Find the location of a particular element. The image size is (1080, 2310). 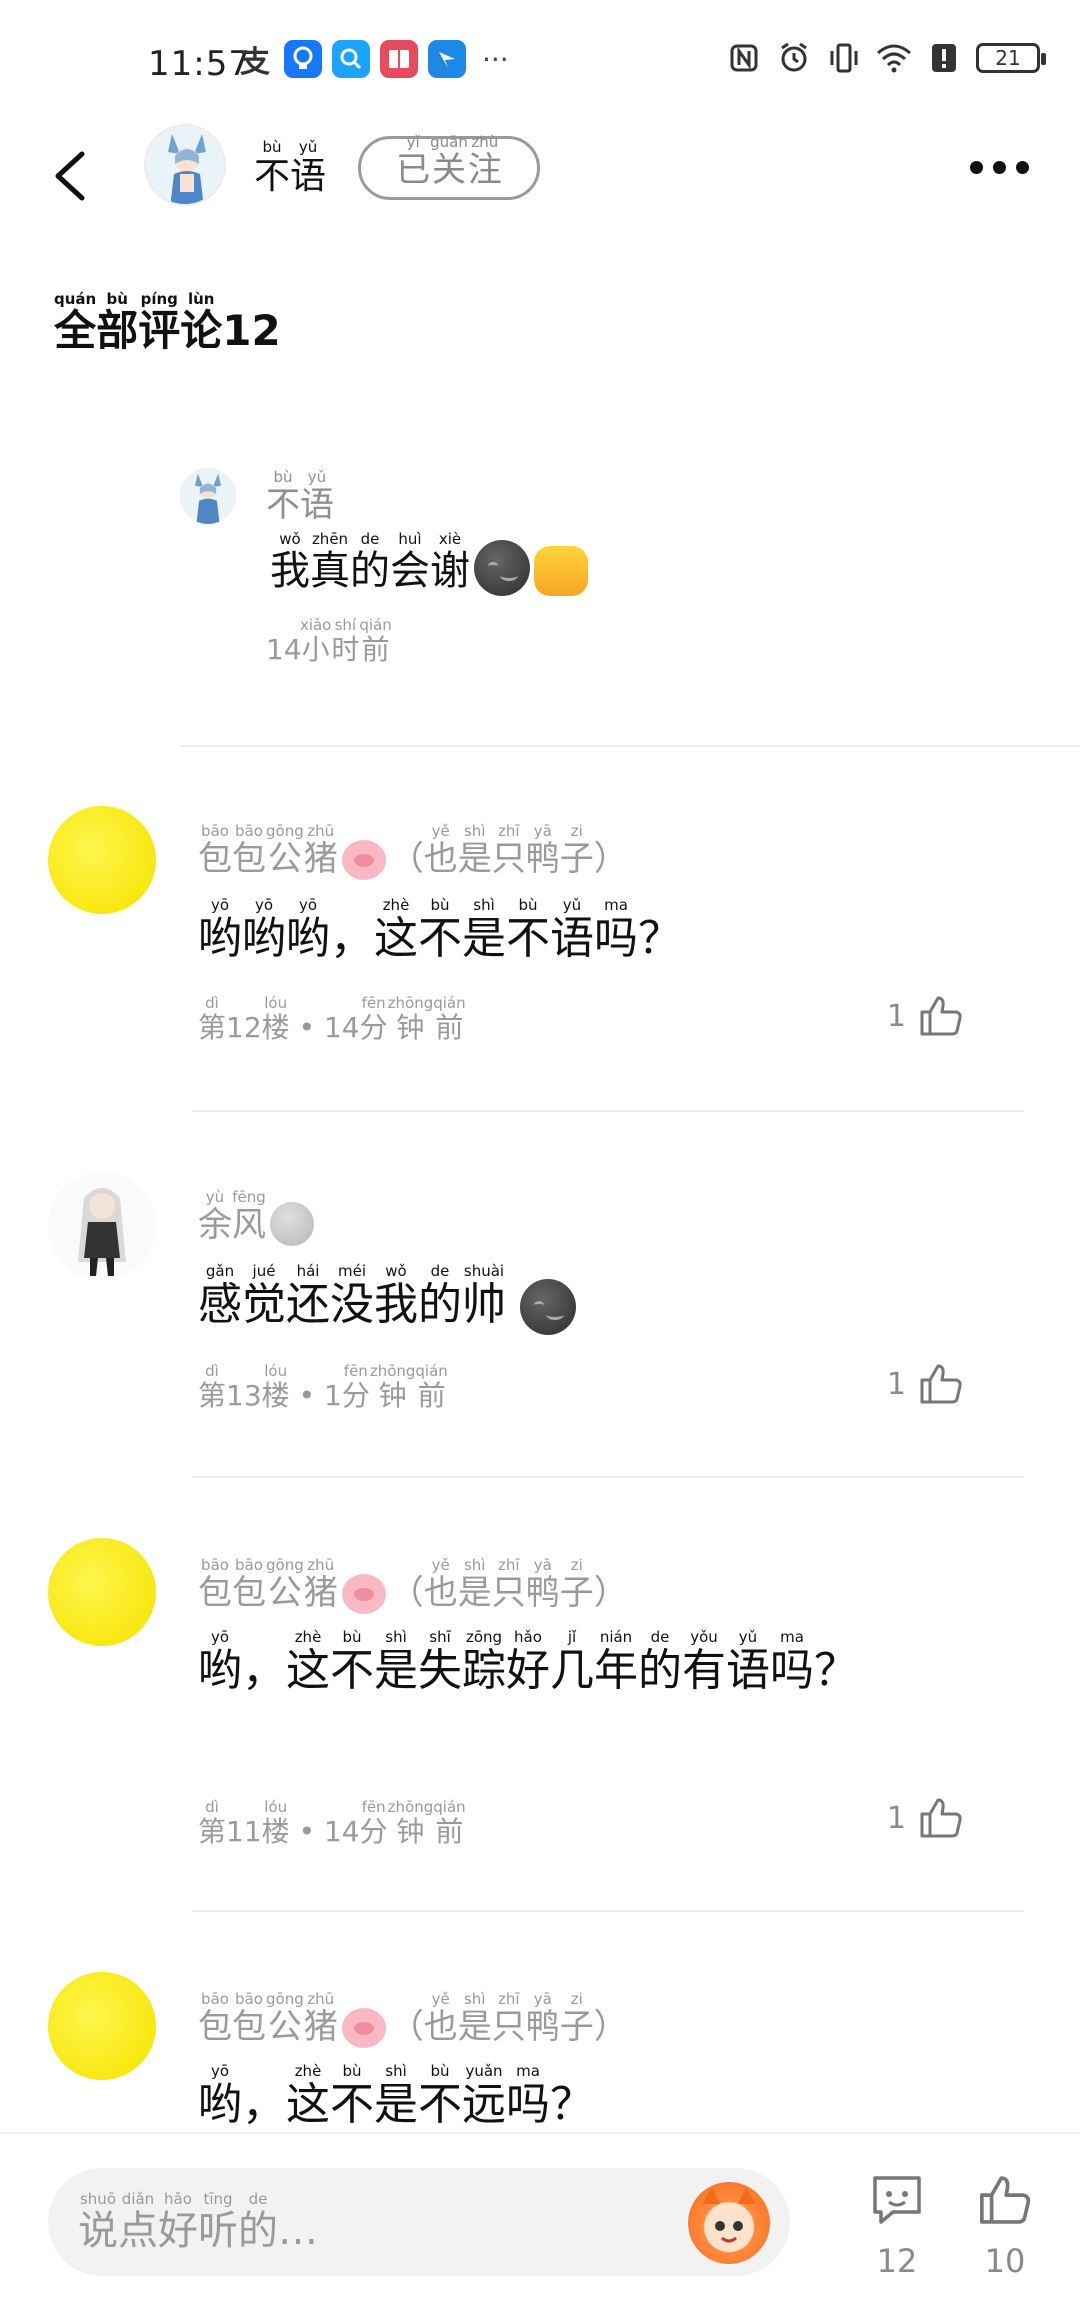

vibrate-icon is located at coordinates (844, 58).